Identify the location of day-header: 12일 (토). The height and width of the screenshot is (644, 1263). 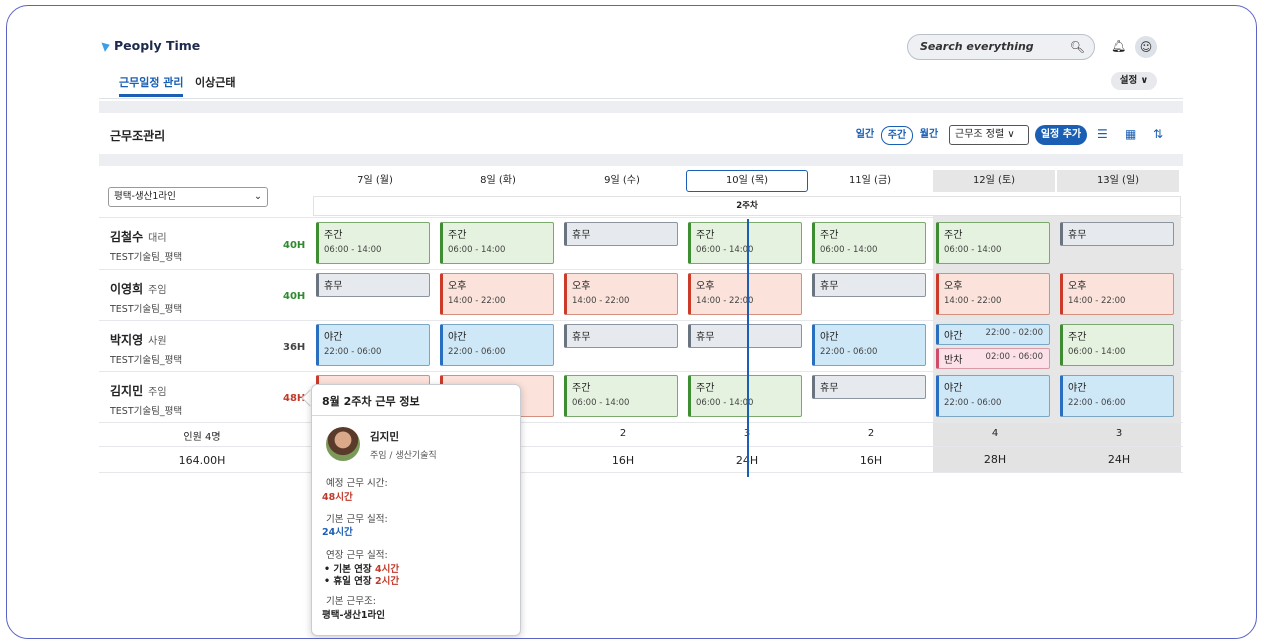
(994, 181).